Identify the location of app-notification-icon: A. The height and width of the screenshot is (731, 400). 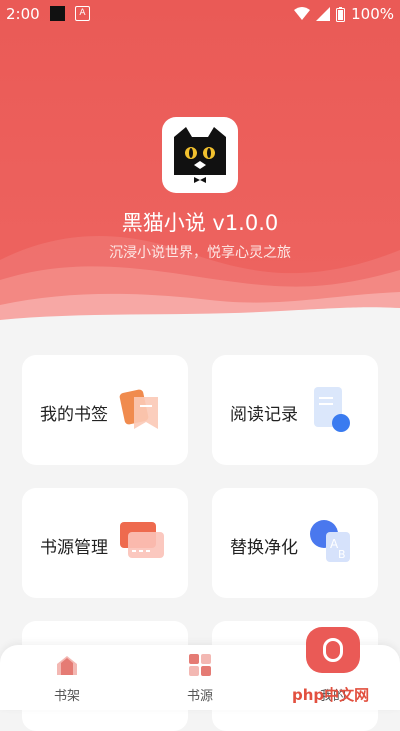
(82, 13).